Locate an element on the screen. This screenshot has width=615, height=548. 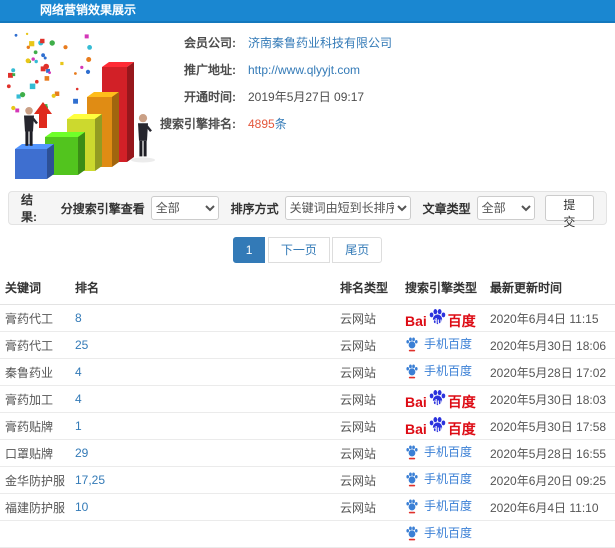
table-row: 膏药代工 25 云网站 手机百度 2020年5月30日 18:06 is located at coordinates (307, 345).